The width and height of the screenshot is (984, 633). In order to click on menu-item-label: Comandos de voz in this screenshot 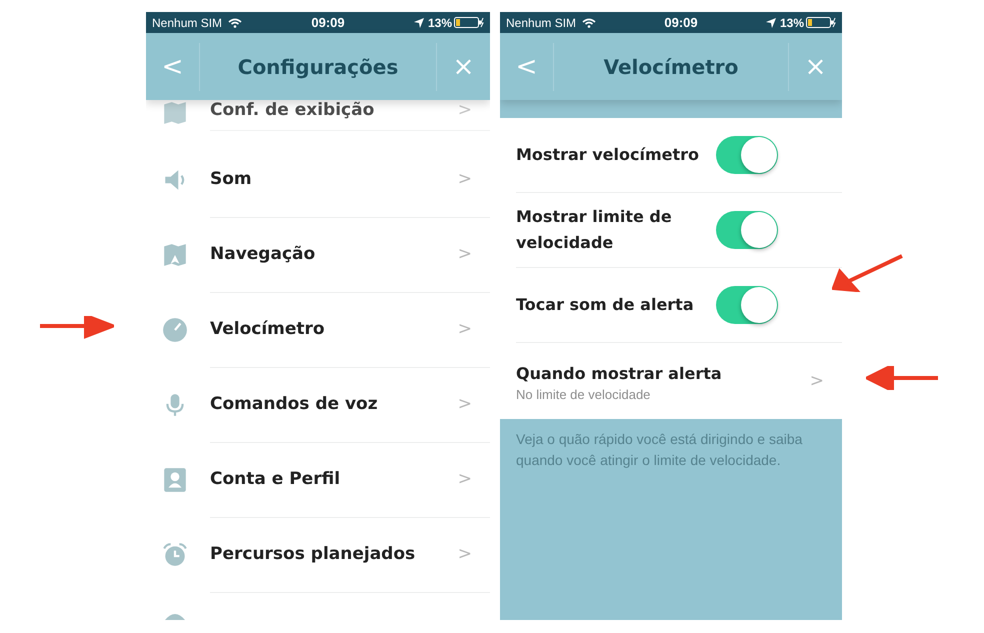, I will do `click(294, 404)`.